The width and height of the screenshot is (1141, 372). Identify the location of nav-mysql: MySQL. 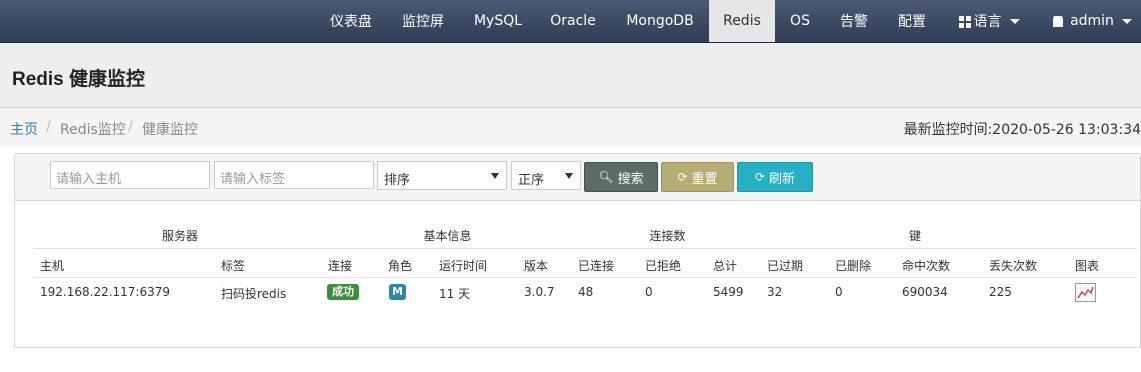
(498, 21).